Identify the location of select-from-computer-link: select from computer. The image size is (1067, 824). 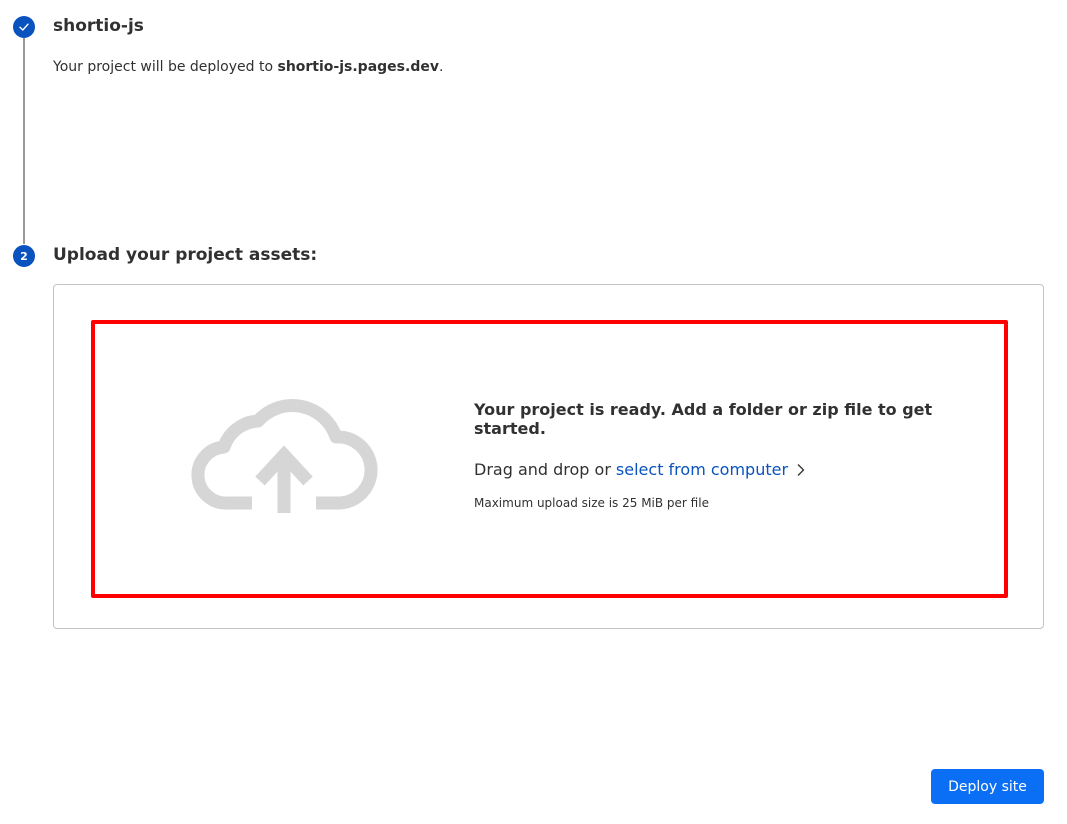
(702, 469).